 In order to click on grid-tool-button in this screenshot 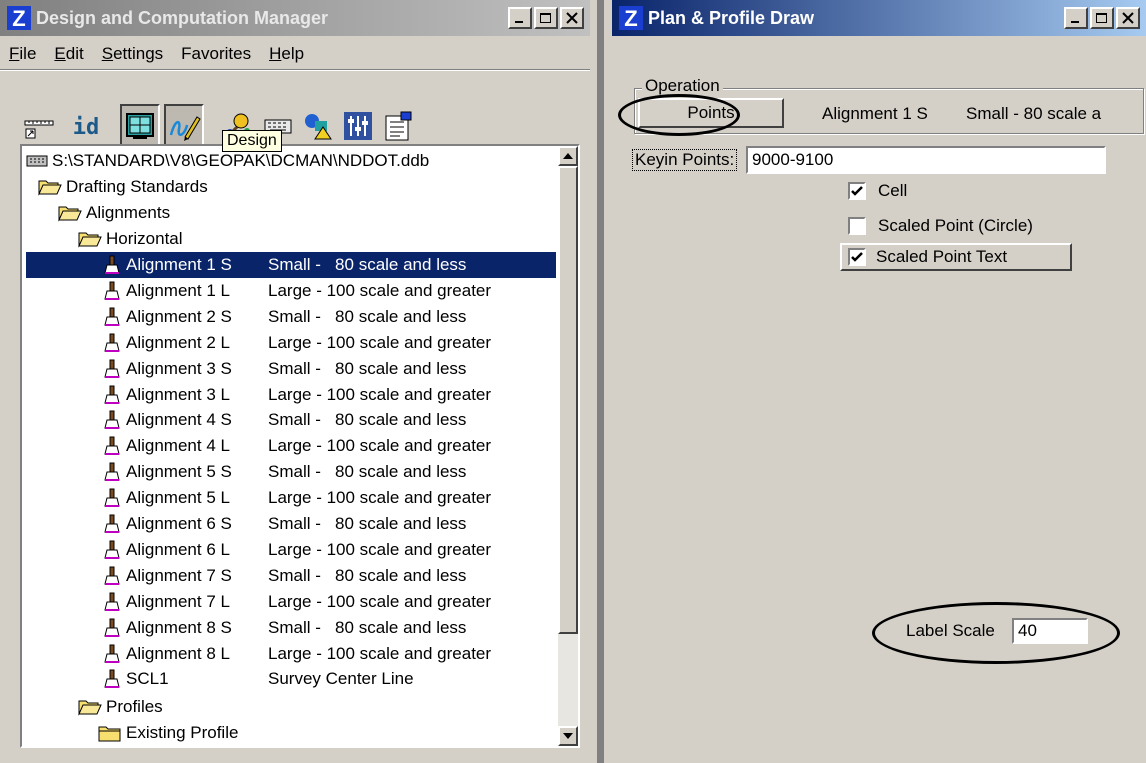, I will do `click(140, 126)`.